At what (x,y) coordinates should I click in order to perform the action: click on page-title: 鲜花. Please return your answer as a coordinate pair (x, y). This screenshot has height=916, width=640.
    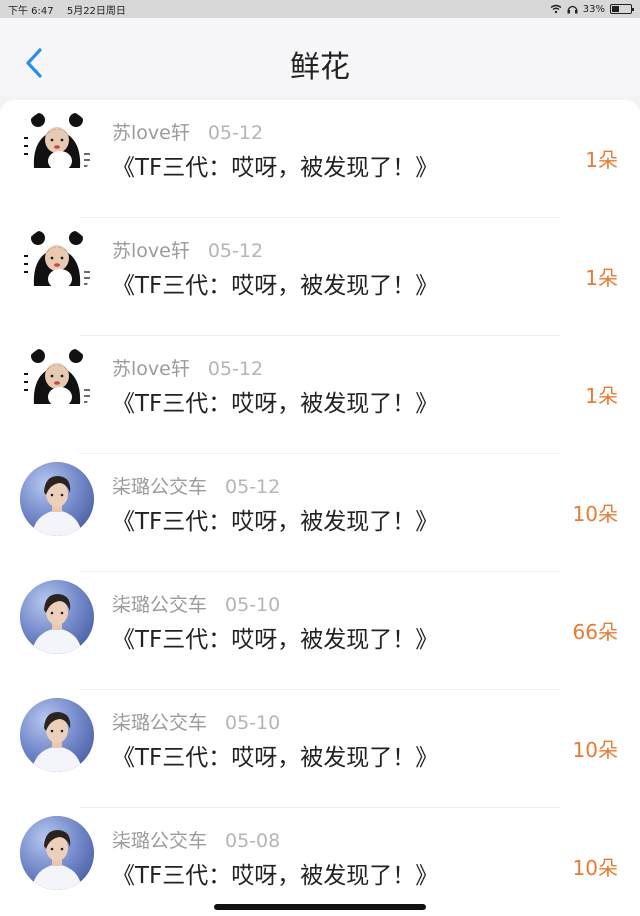
    Looking at the image, I should click on (320, 67).